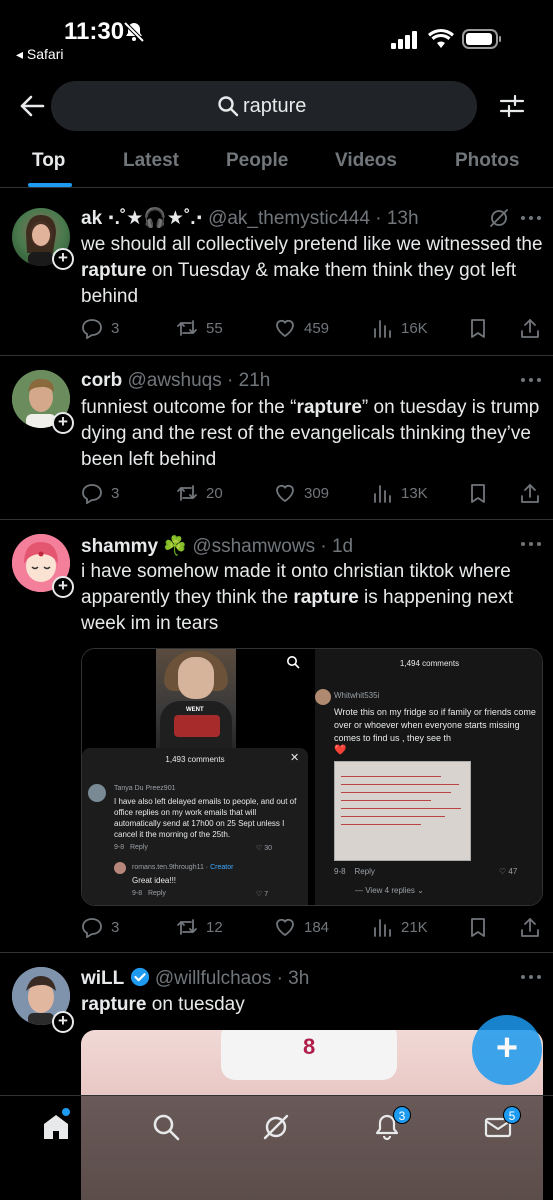  I want to click on tweet-actions: 3 20 309 13K, so click(312, 493).